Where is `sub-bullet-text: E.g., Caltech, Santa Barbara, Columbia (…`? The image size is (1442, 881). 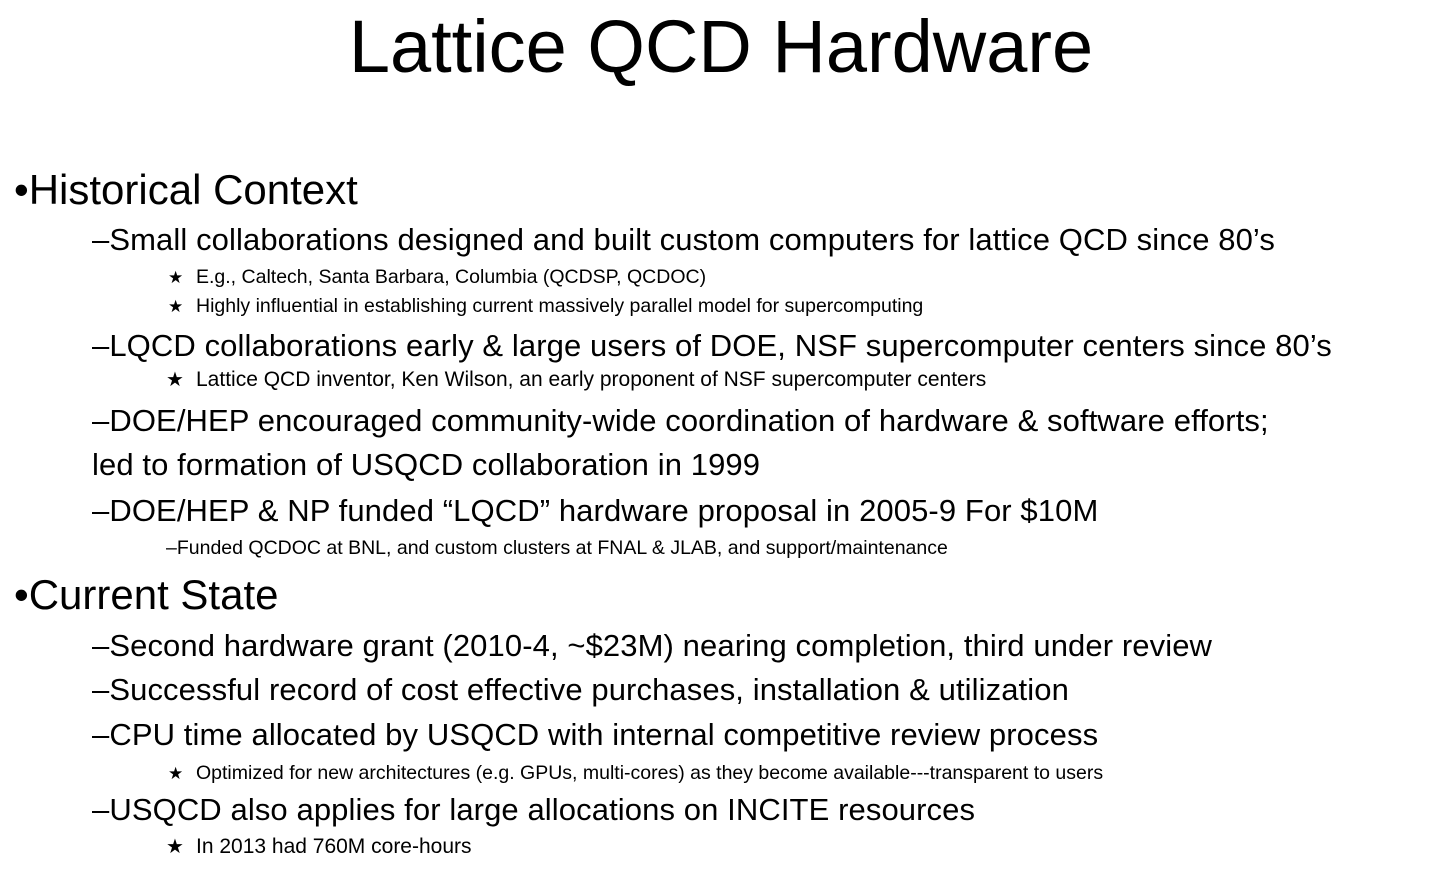 sub-bullet-text: E.g., Caltech, Santa Barbara, Columbia (… is located at coordinates (451, 277).